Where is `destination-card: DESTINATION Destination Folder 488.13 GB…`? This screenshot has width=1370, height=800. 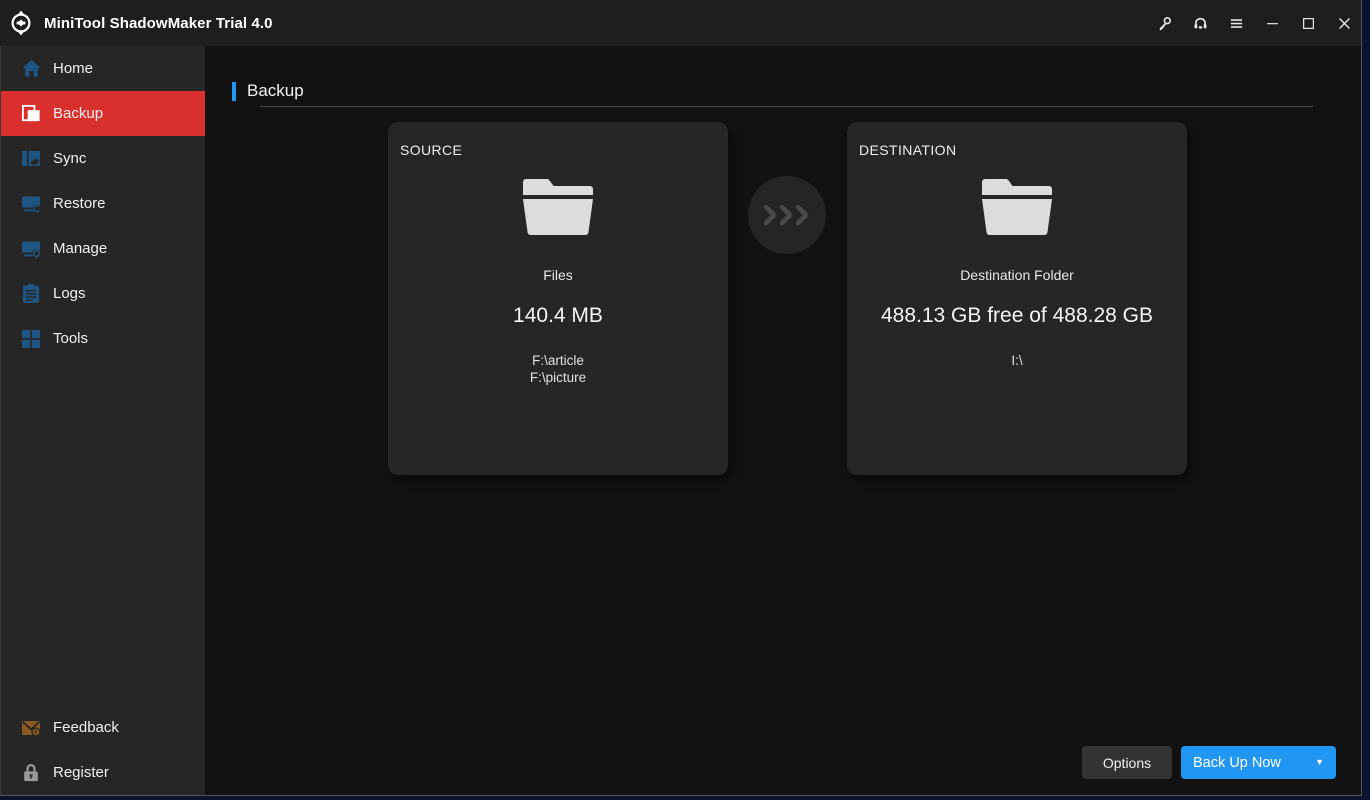
destination-card: DESTINATION Destination Folder 488.13 GB… is located at coordinates (1017, 298).